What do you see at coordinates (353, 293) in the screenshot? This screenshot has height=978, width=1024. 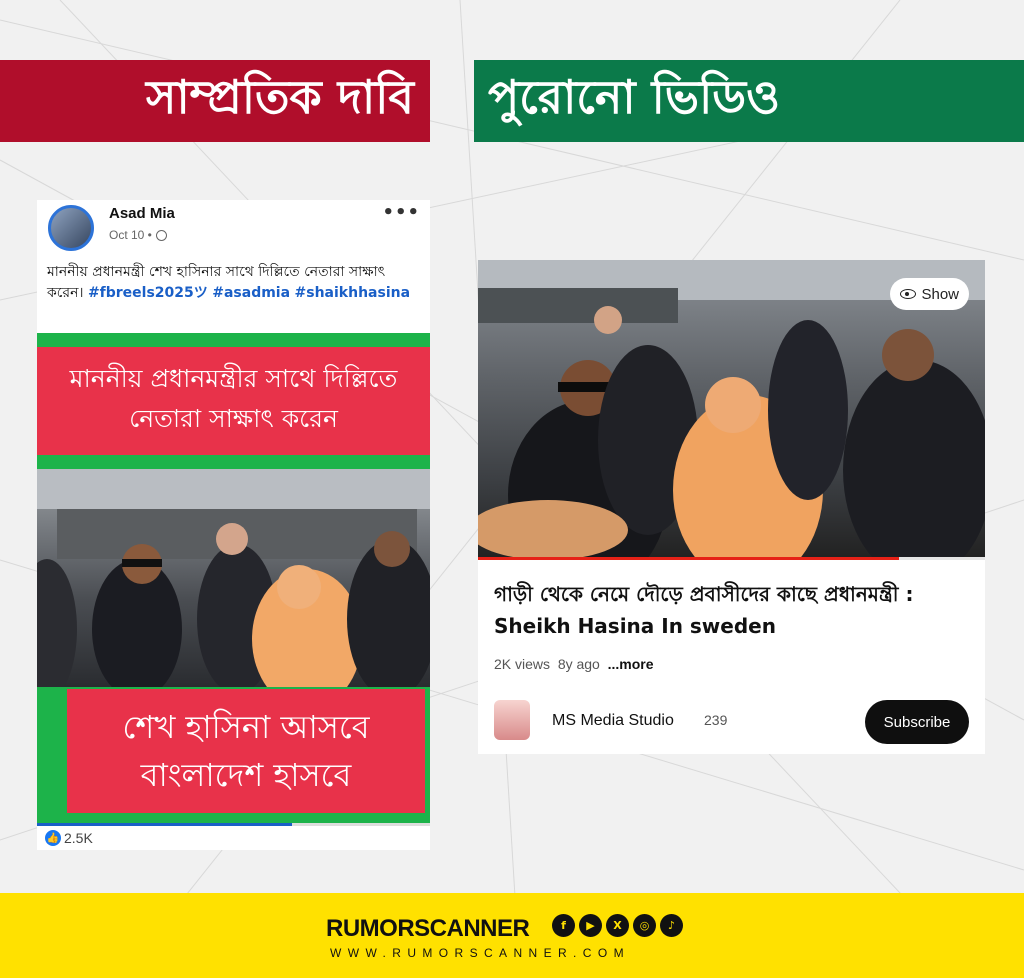 I see `hashtag: #shaikhhasina` at bounding box center [353, 293].